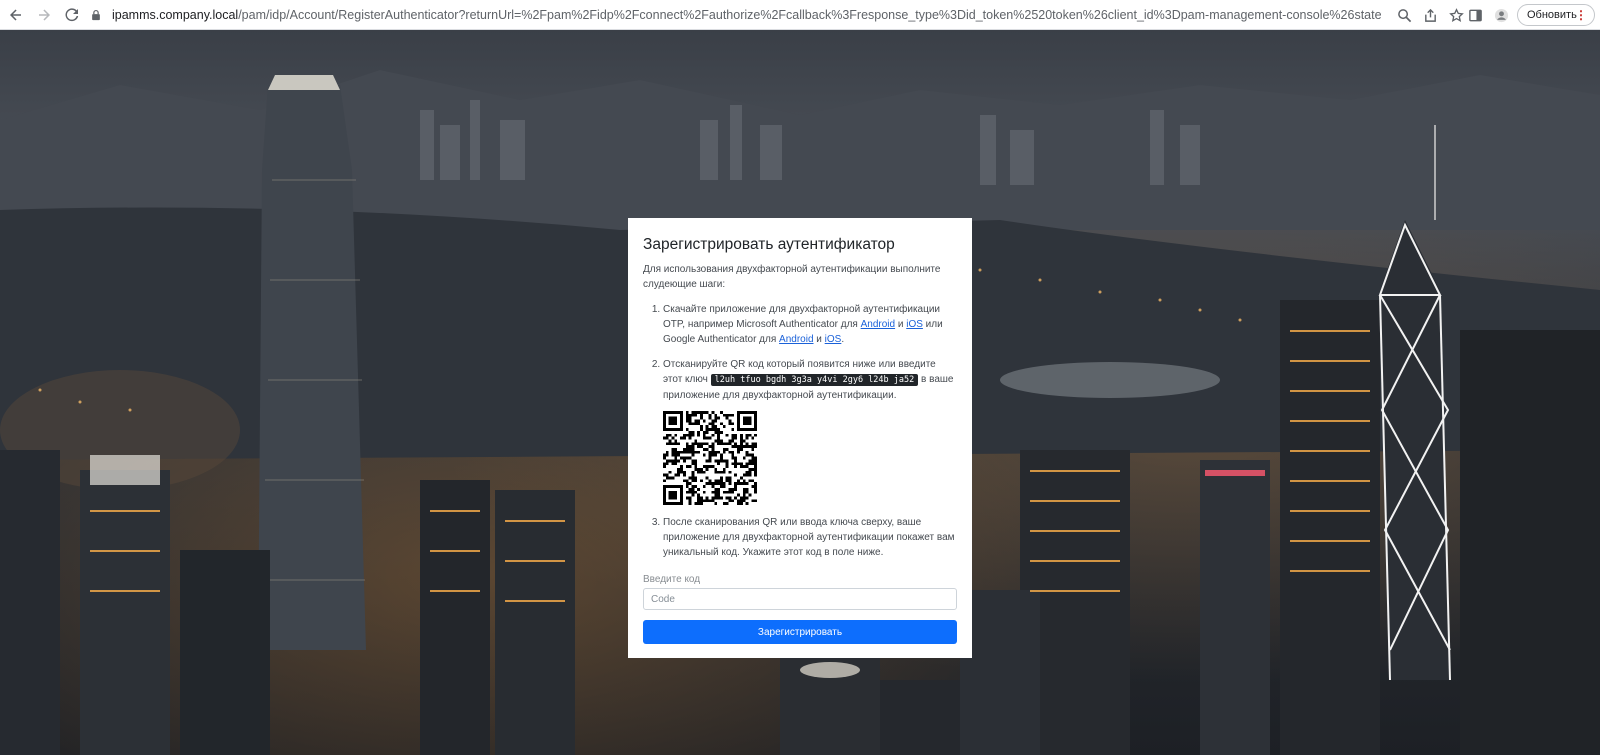 The height and width of the screenshot is (755, 1600). Describe the element at coordinates (16, 15) in the screenshot. I see `back-arrow-icon` at that location.